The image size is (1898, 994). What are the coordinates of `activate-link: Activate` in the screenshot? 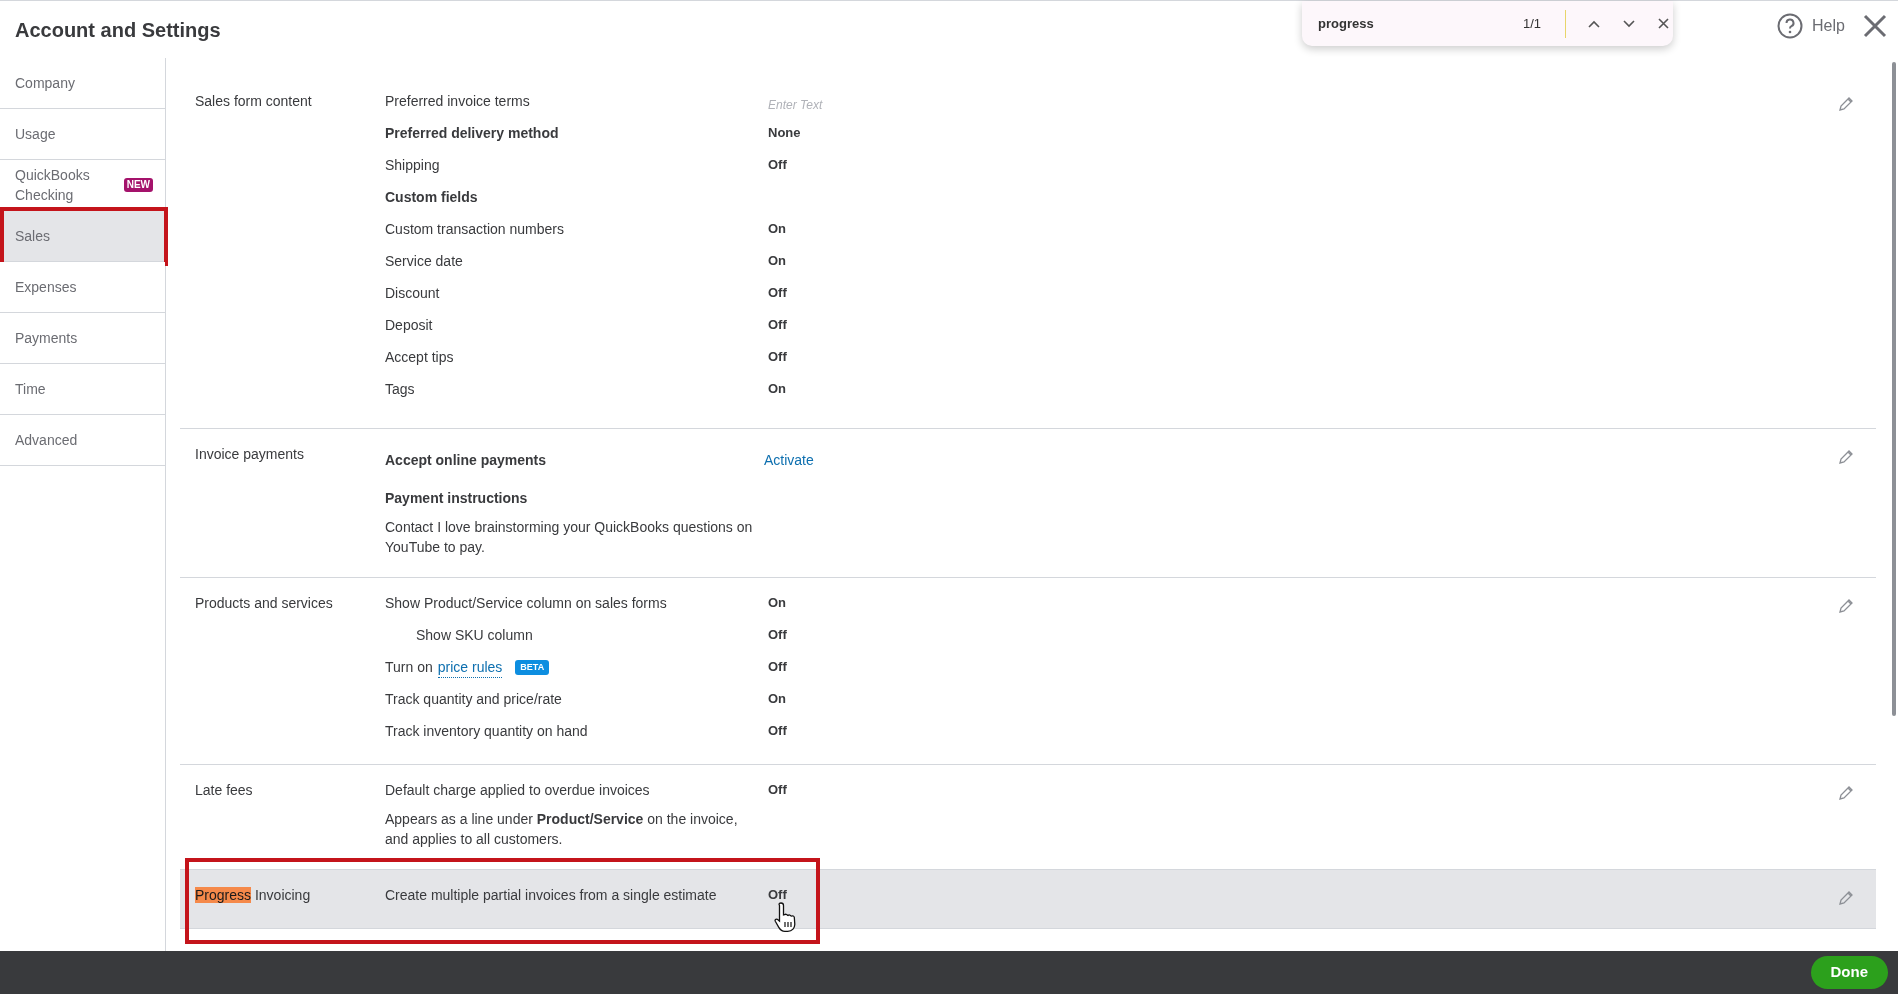 It's located at (789, 460).